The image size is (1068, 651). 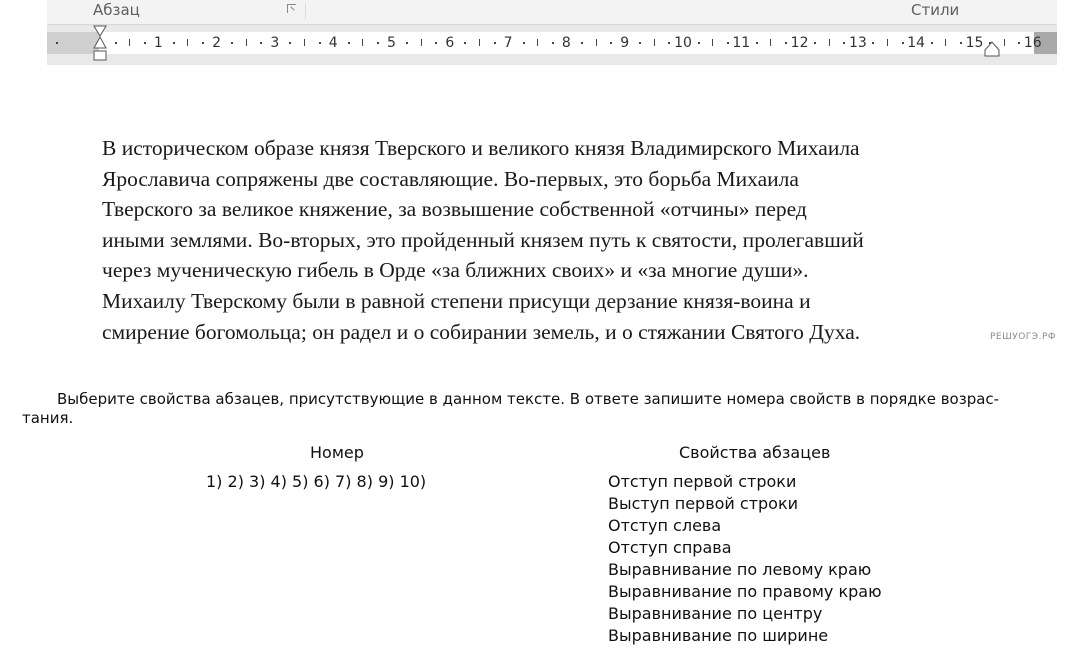 I want to click on ruler-number: 2, so click(x=217, y=43).